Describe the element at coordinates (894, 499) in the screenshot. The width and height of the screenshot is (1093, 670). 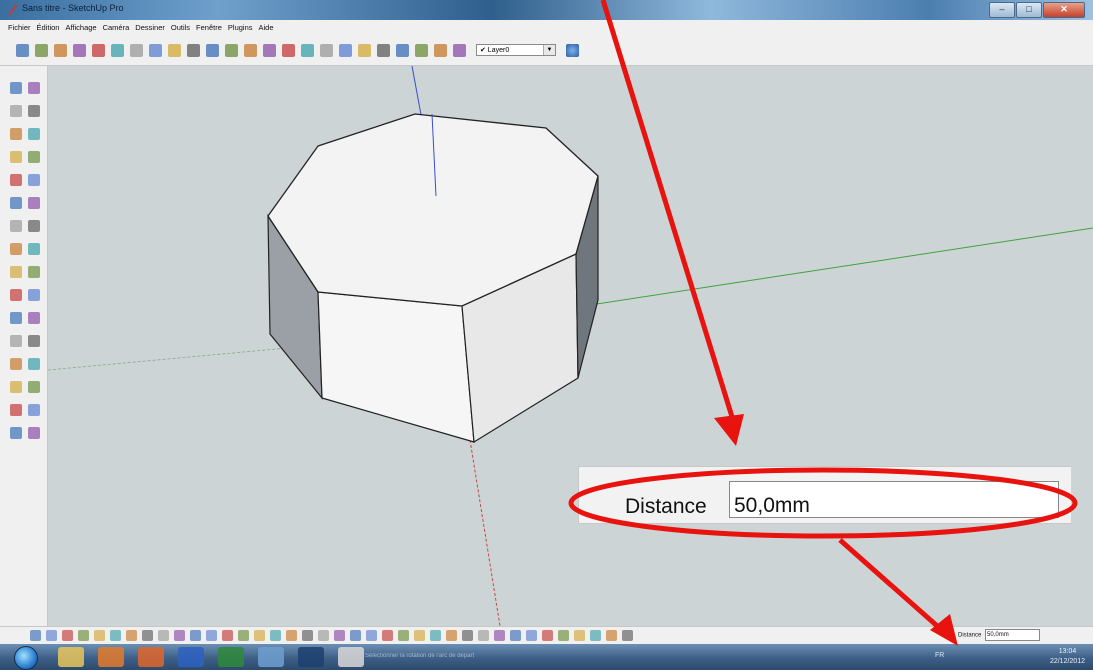
I see `distance-value-field: 50,0mm` at that location.